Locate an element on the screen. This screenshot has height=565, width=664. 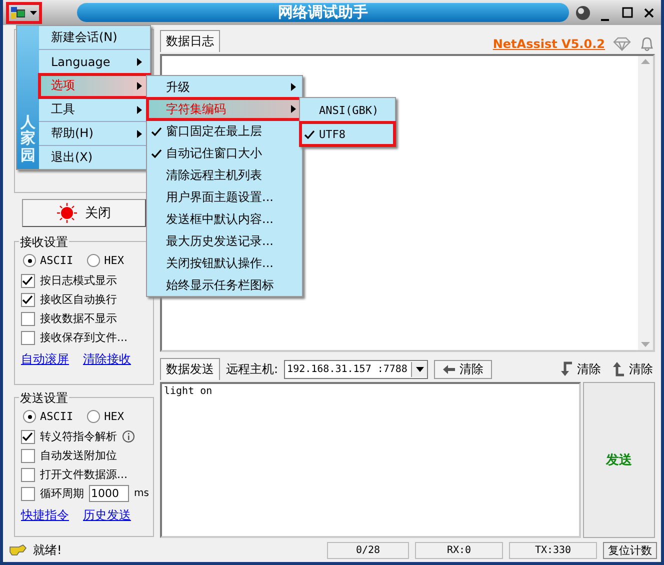
menu-item: 升级 is located at coordinates (224, 87).